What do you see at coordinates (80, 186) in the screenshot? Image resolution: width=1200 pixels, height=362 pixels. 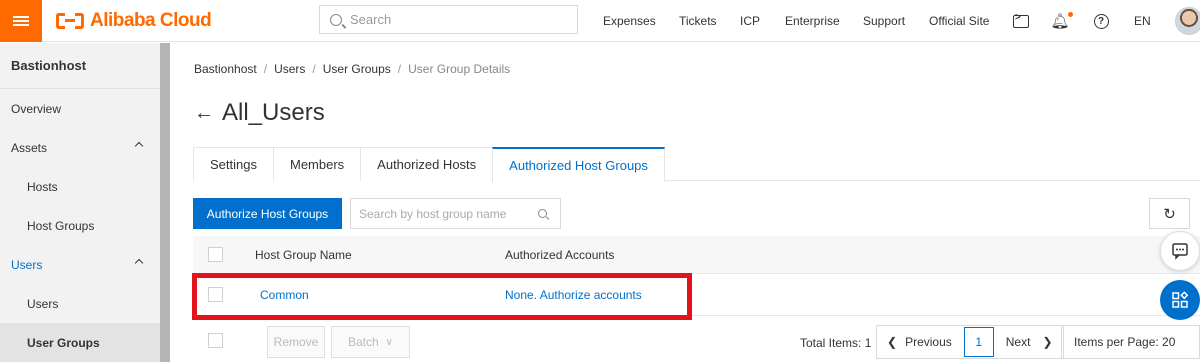 I see `sidebar-item-hosts: Hosts` at bounding box center [80, 186].